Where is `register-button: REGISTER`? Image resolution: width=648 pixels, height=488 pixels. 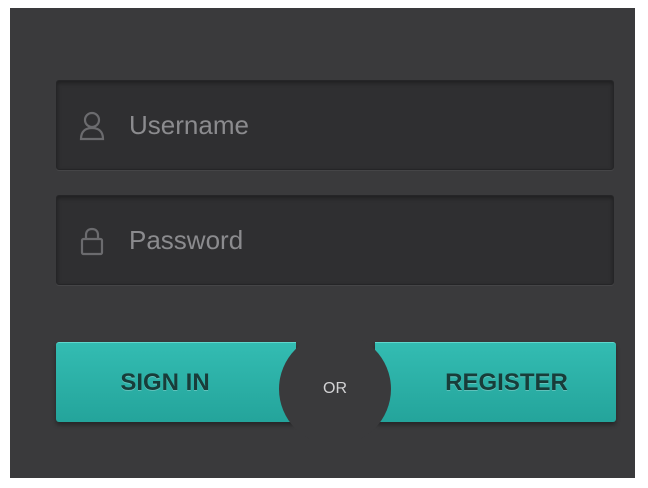 register-button: REGISTER is located at coordinates (495, 382).